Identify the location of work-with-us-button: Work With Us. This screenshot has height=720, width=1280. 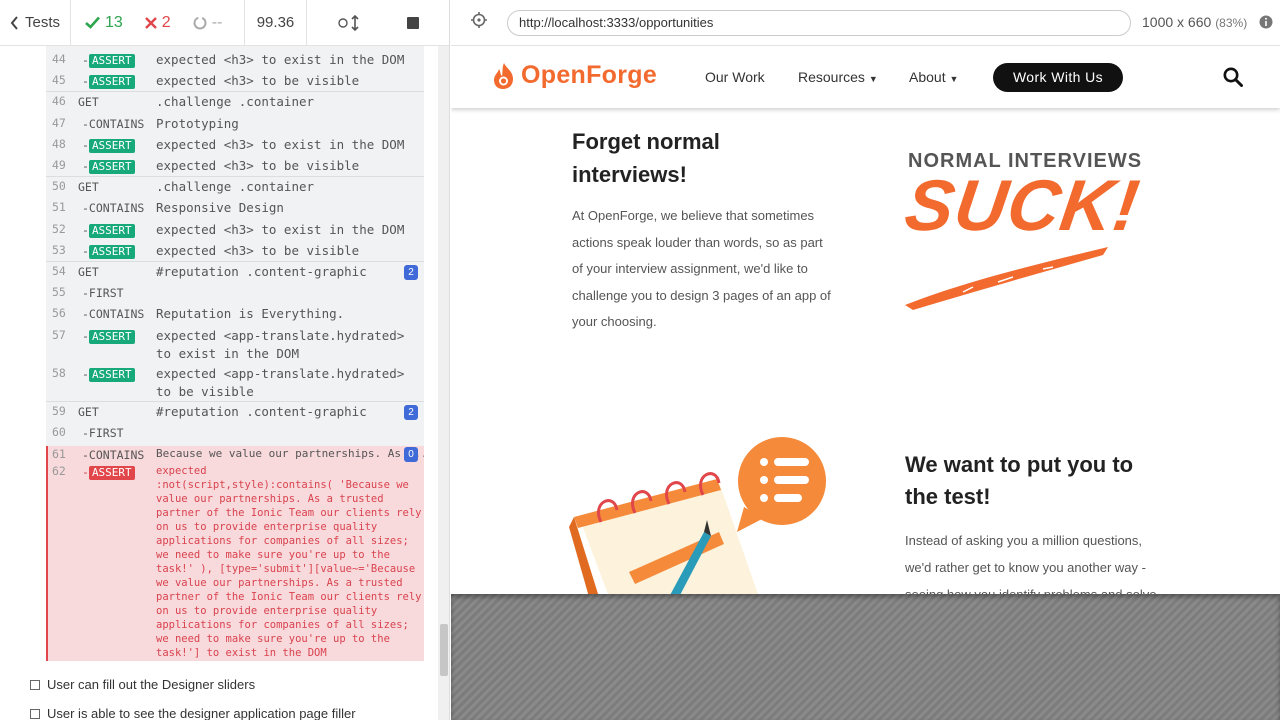
(1058, 77).